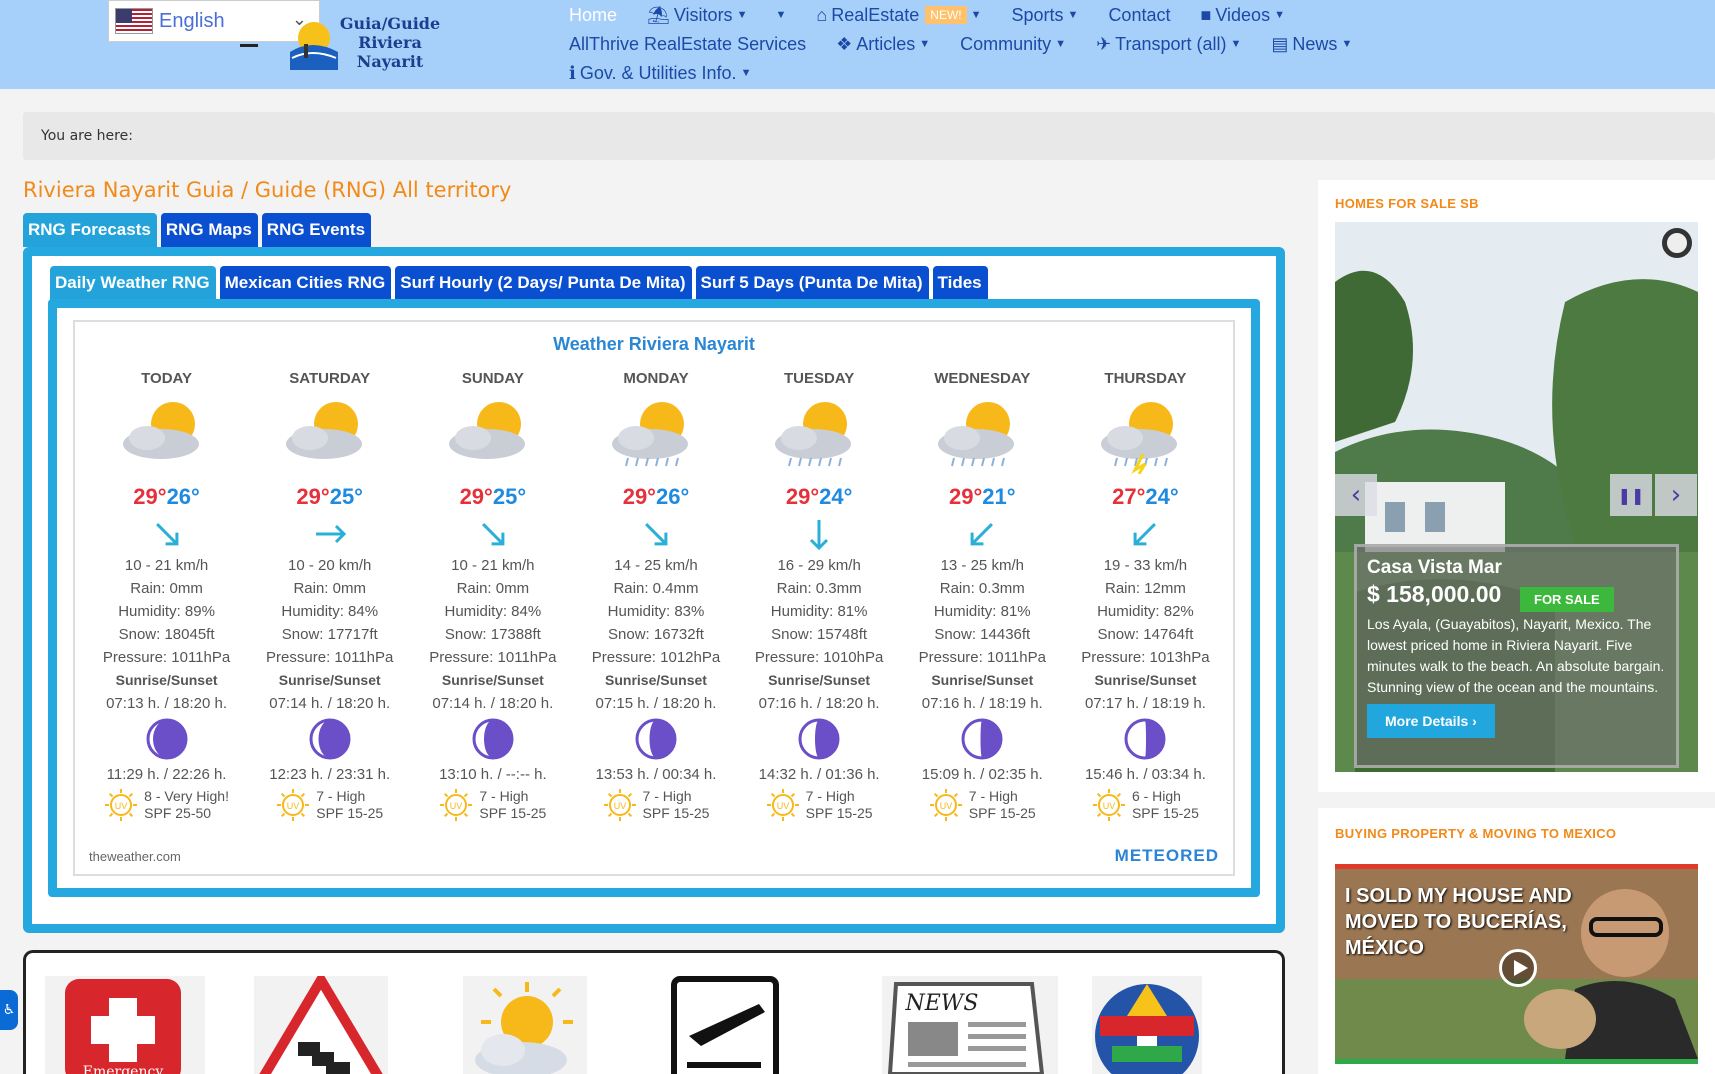 The image size is (1715, 1074). Describe the element at coordinates (166, 657) in the screenshot. I see `pressure: Pressure: 1011hPa` at that location.